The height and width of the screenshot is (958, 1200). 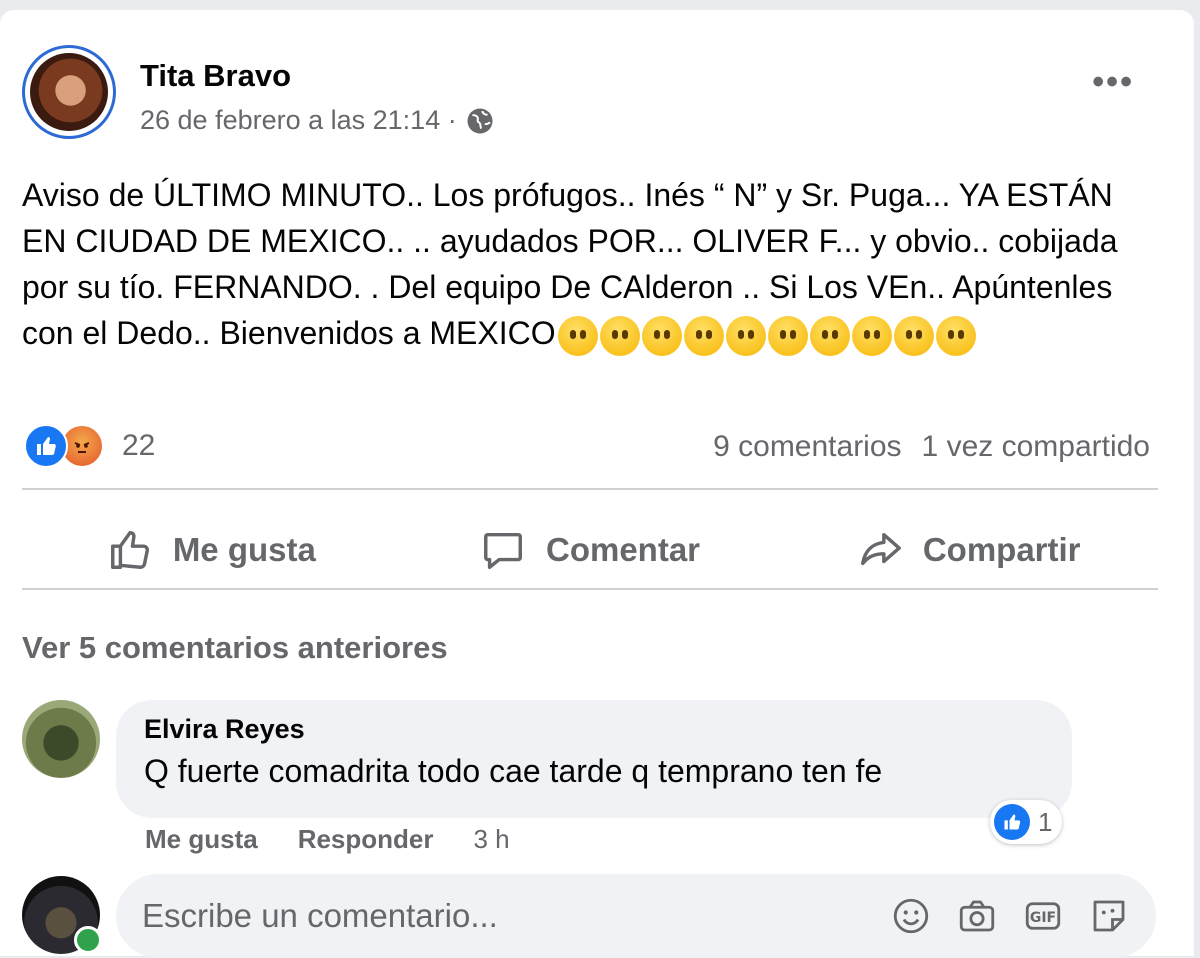 I want to click on share-label: Compartir, so click(x=1001, y=549).